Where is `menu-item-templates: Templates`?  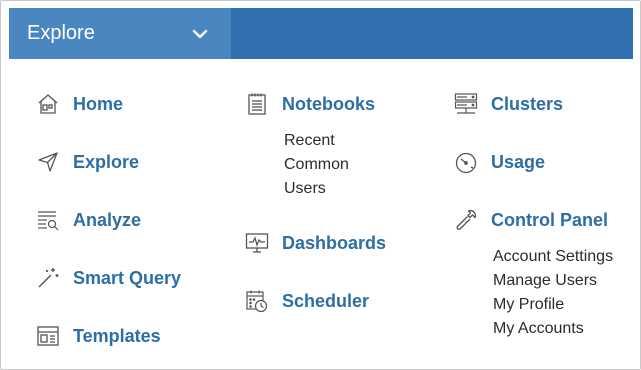 menu-item-templates: Templates is located at coordinates (98, 336).